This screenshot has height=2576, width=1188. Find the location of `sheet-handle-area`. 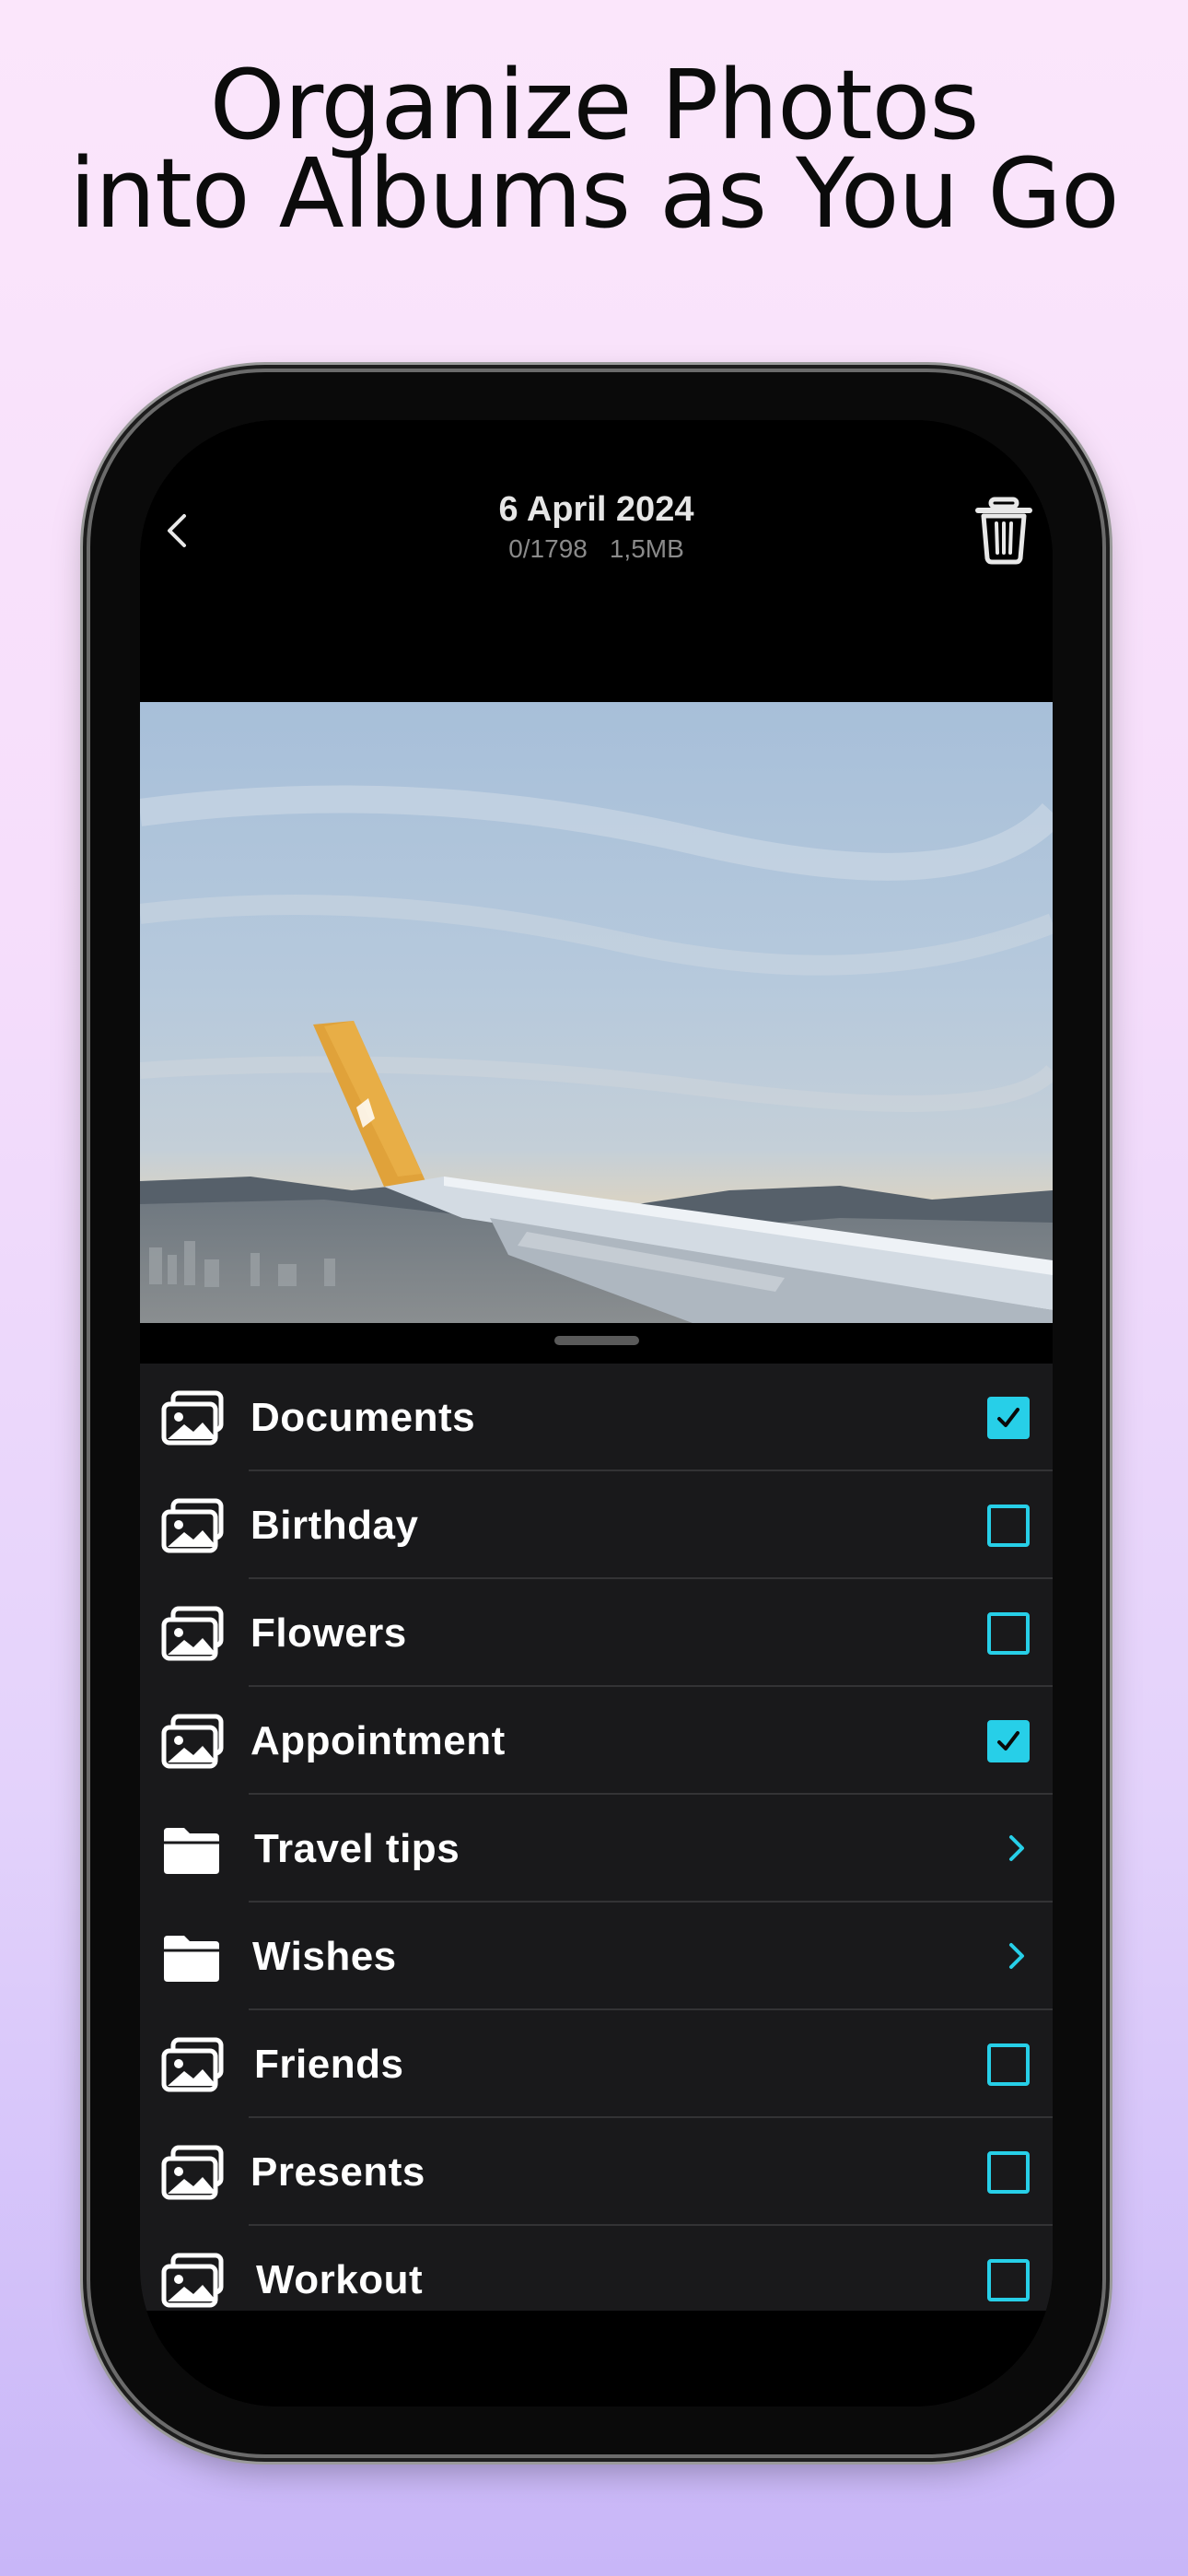

sheet-handle-area is located at coordinates (596, 1343).